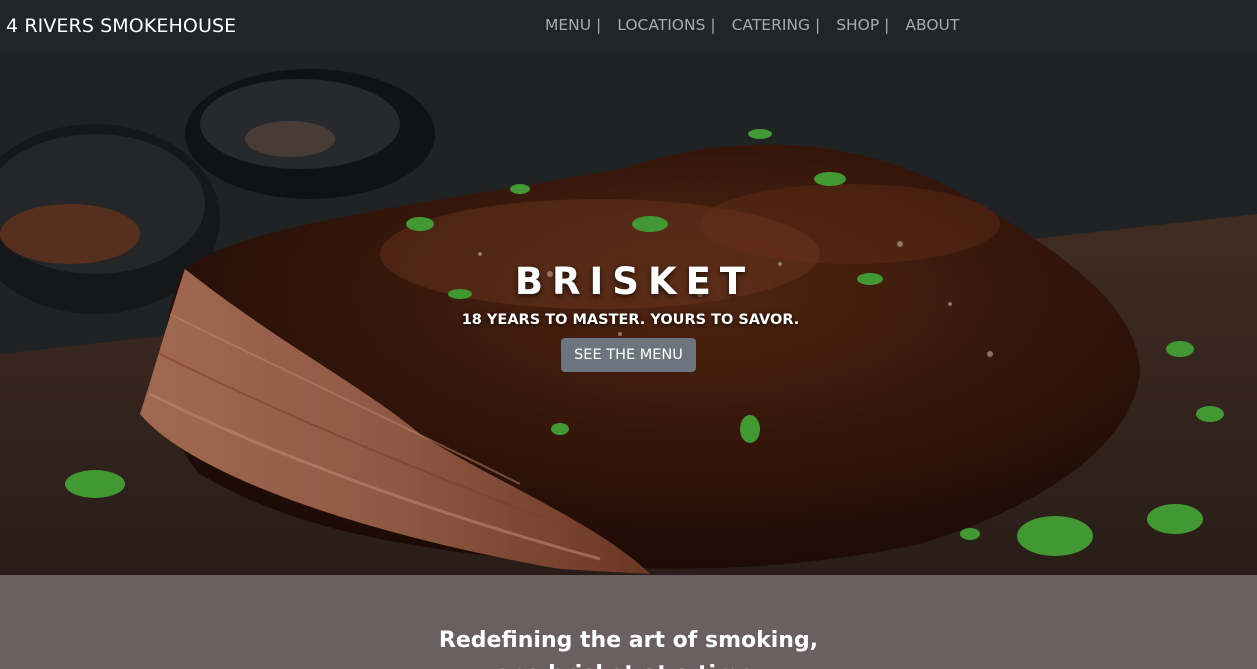  I want to click on nav-link-shop: SHOP |, so click(862, 25).